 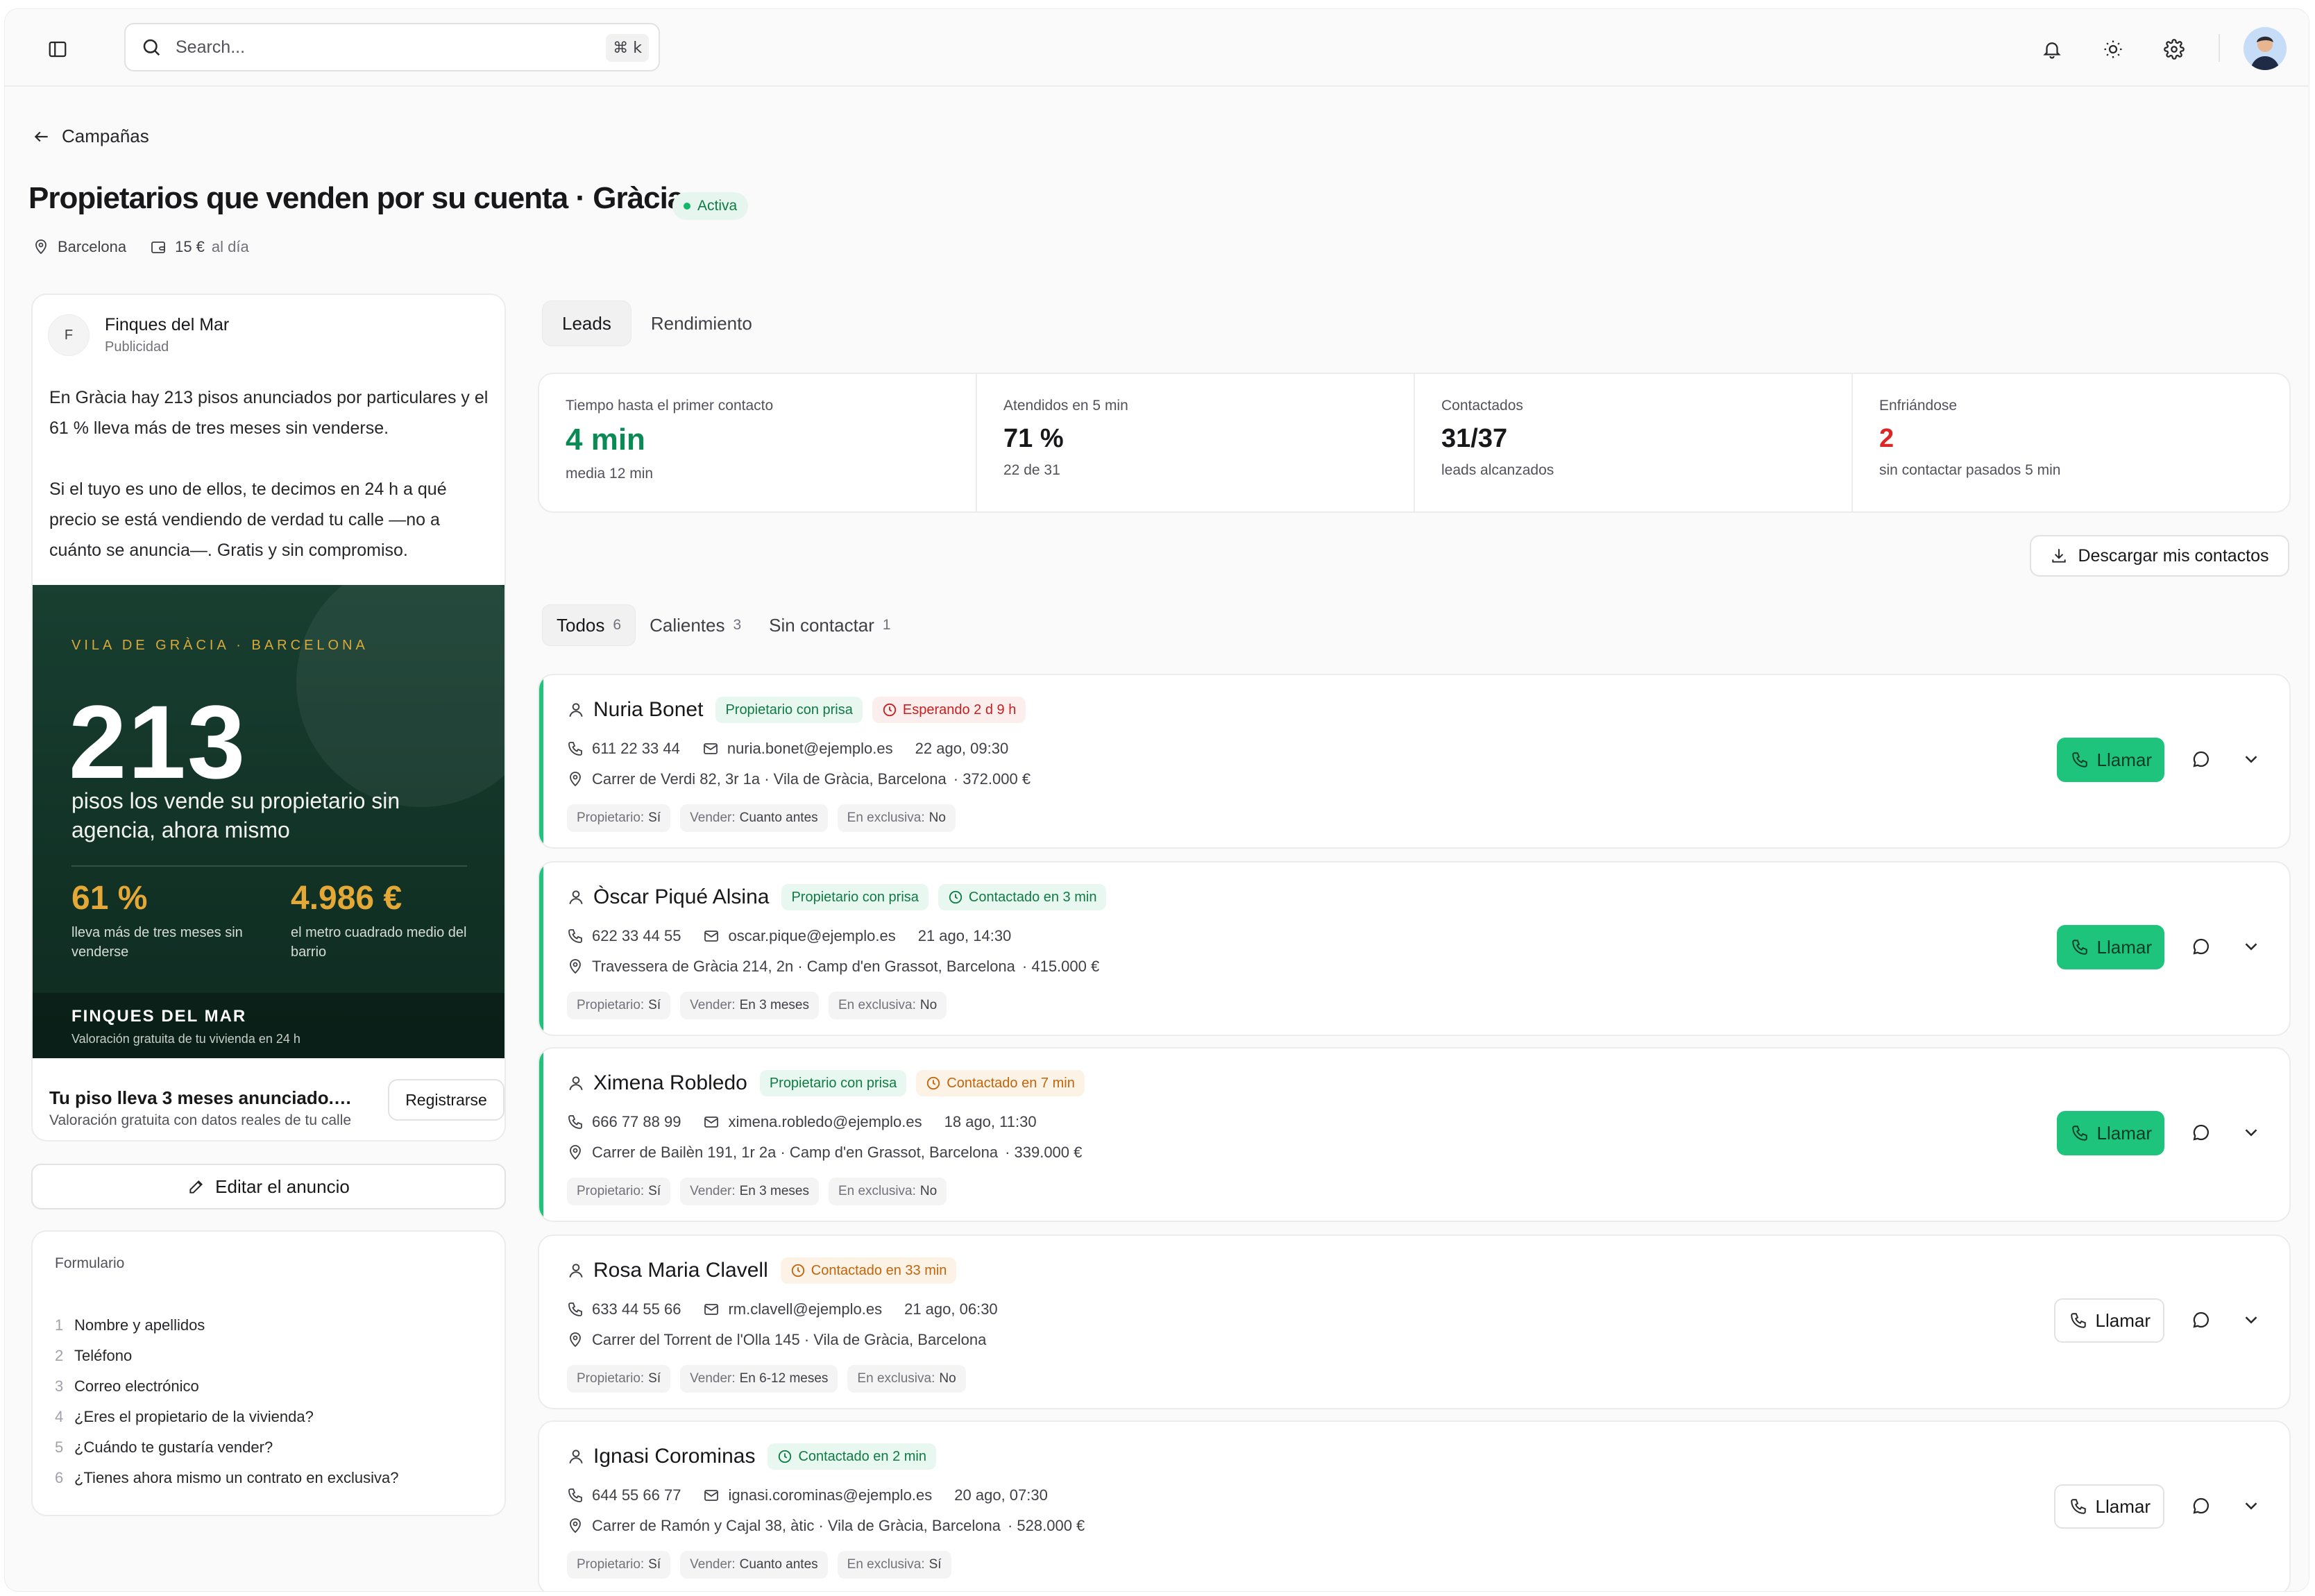 I want to click on lead-status-badge: Contactado en 2 min, so click(x=852, y=1456).